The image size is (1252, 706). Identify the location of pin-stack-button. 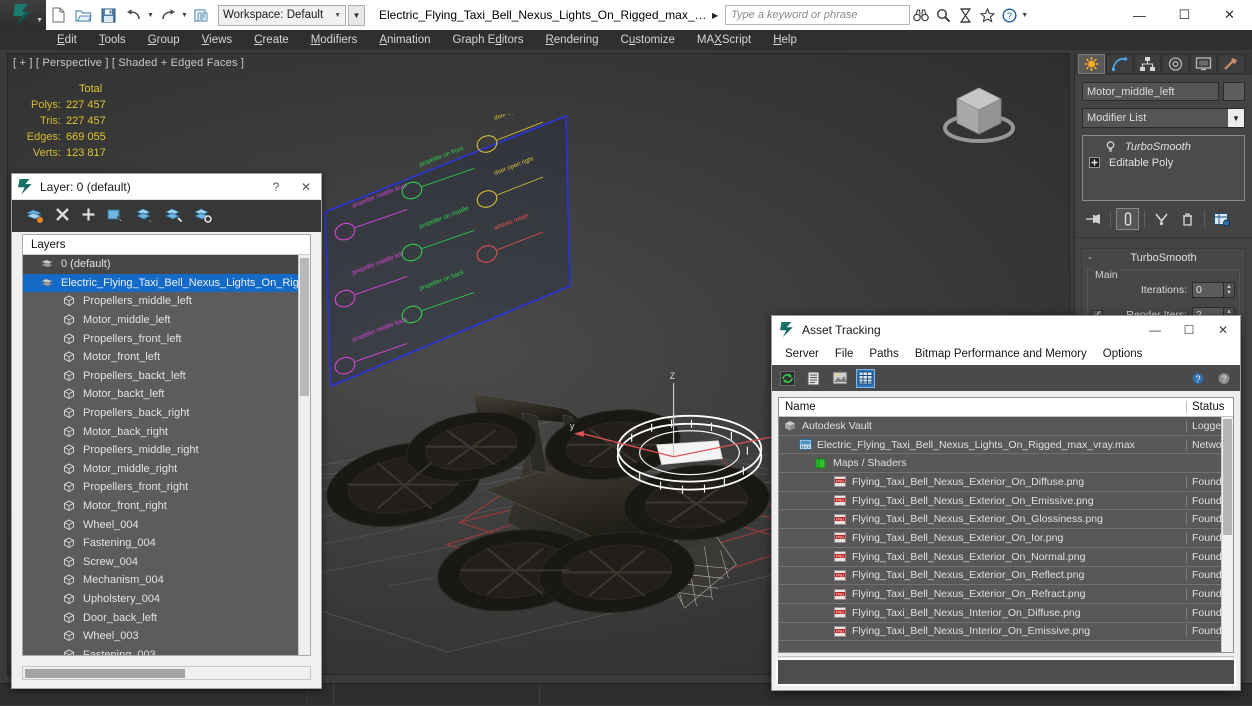
(1093, 219).